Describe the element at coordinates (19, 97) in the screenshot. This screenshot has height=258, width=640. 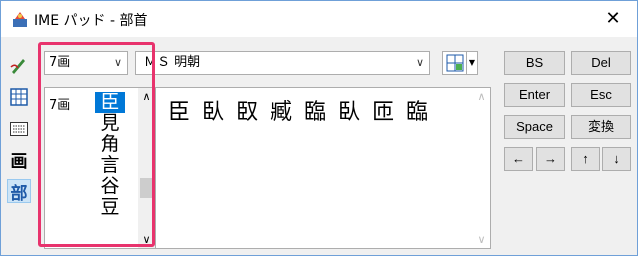
I see `character-list-icon` at that location.